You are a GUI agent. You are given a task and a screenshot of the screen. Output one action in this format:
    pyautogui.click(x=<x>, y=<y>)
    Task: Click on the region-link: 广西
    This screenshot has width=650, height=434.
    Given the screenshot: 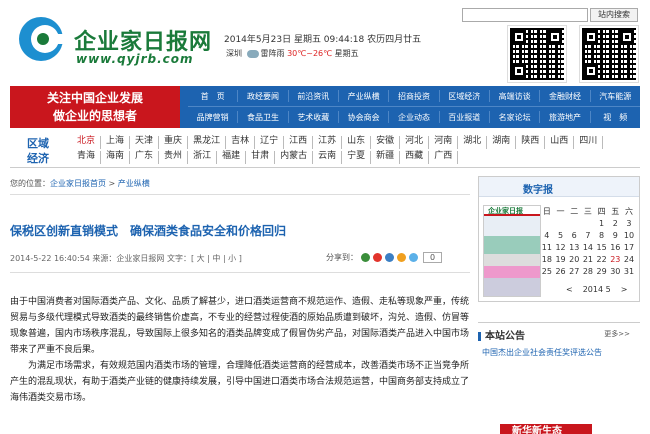 What is the action you would take?
    pyautogui.click(x=444, y=157)
    